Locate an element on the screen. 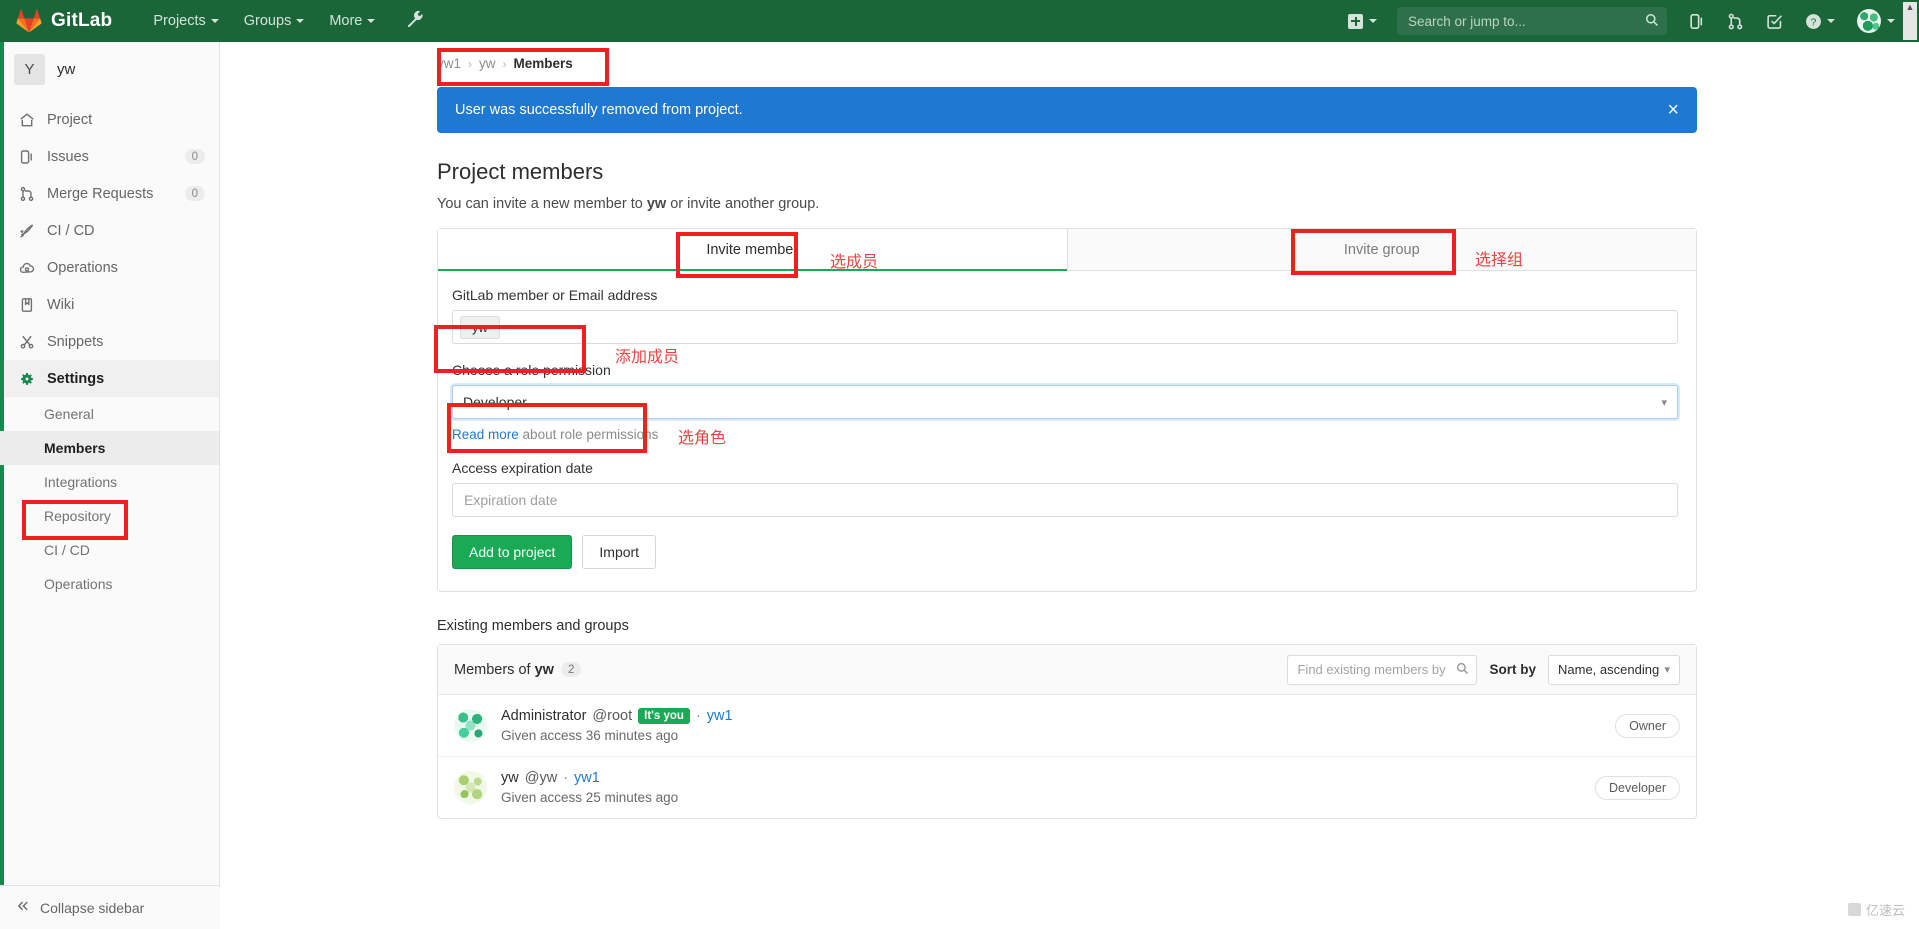  sidebar-label-issues: Issues is located at coordinates (68, 156).